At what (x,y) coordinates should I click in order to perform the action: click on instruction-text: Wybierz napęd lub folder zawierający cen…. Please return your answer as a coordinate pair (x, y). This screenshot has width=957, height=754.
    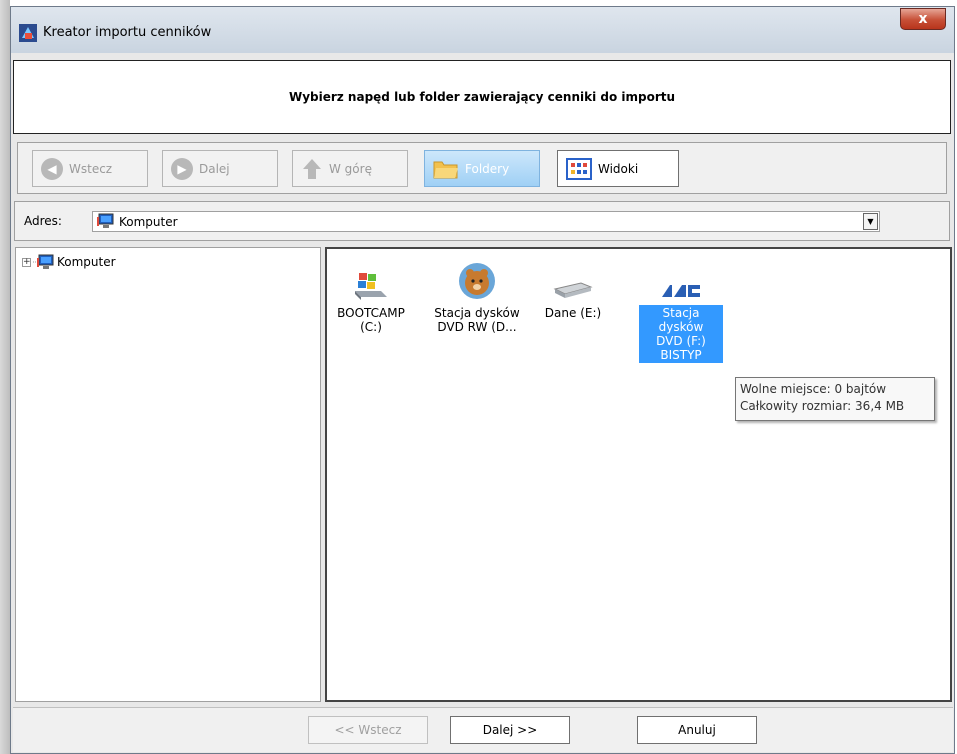
    Looking at the image, I should click on (482, 97).